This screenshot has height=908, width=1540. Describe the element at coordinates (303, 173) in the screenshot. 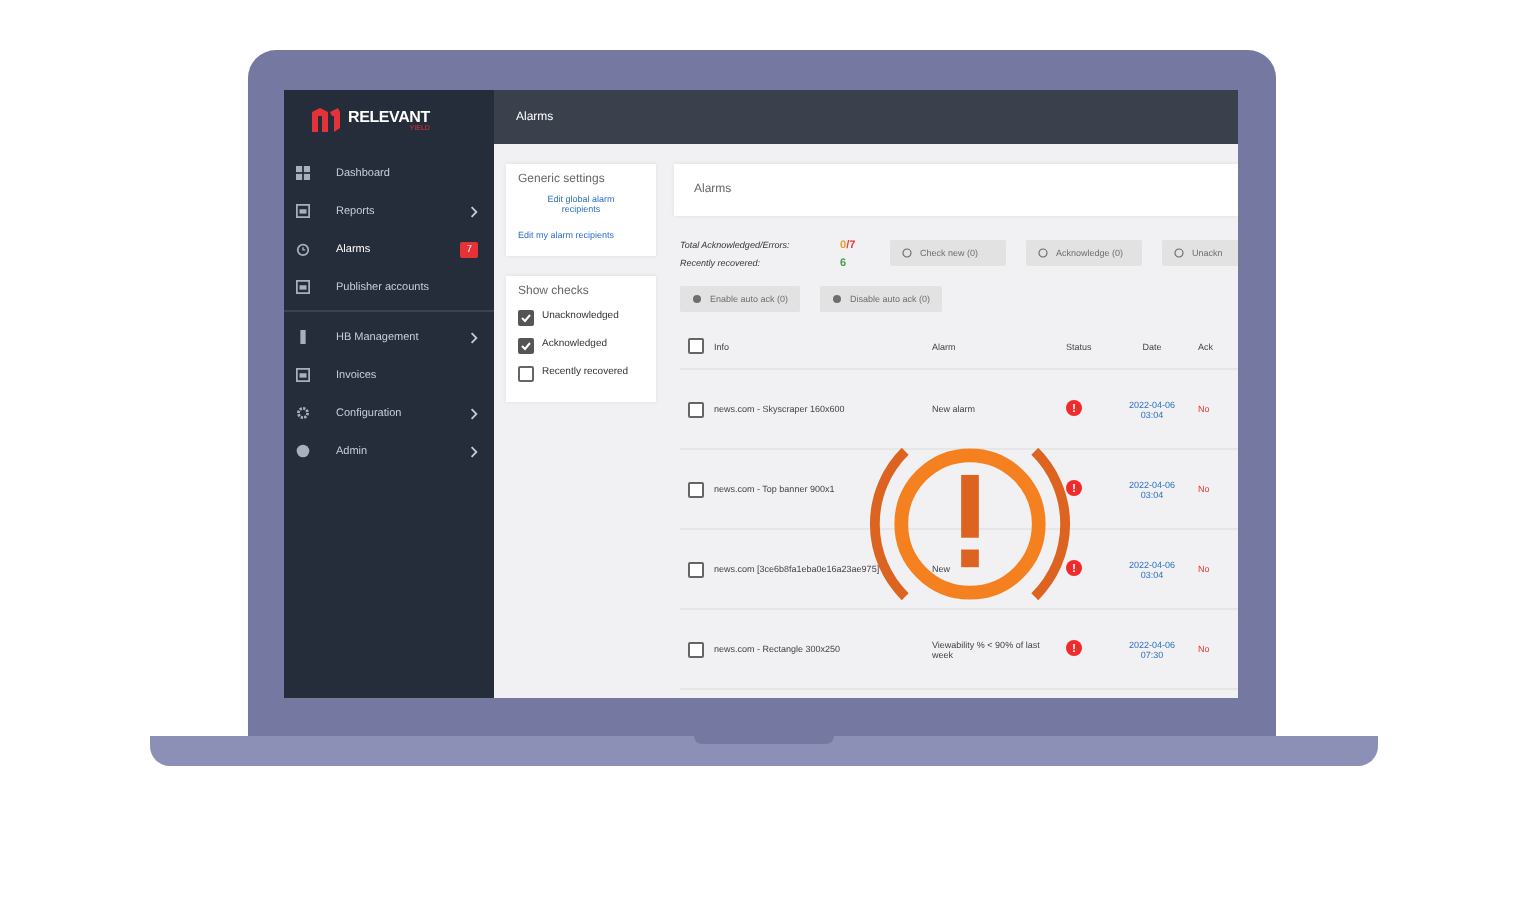

I see `grid-icon` at that location.